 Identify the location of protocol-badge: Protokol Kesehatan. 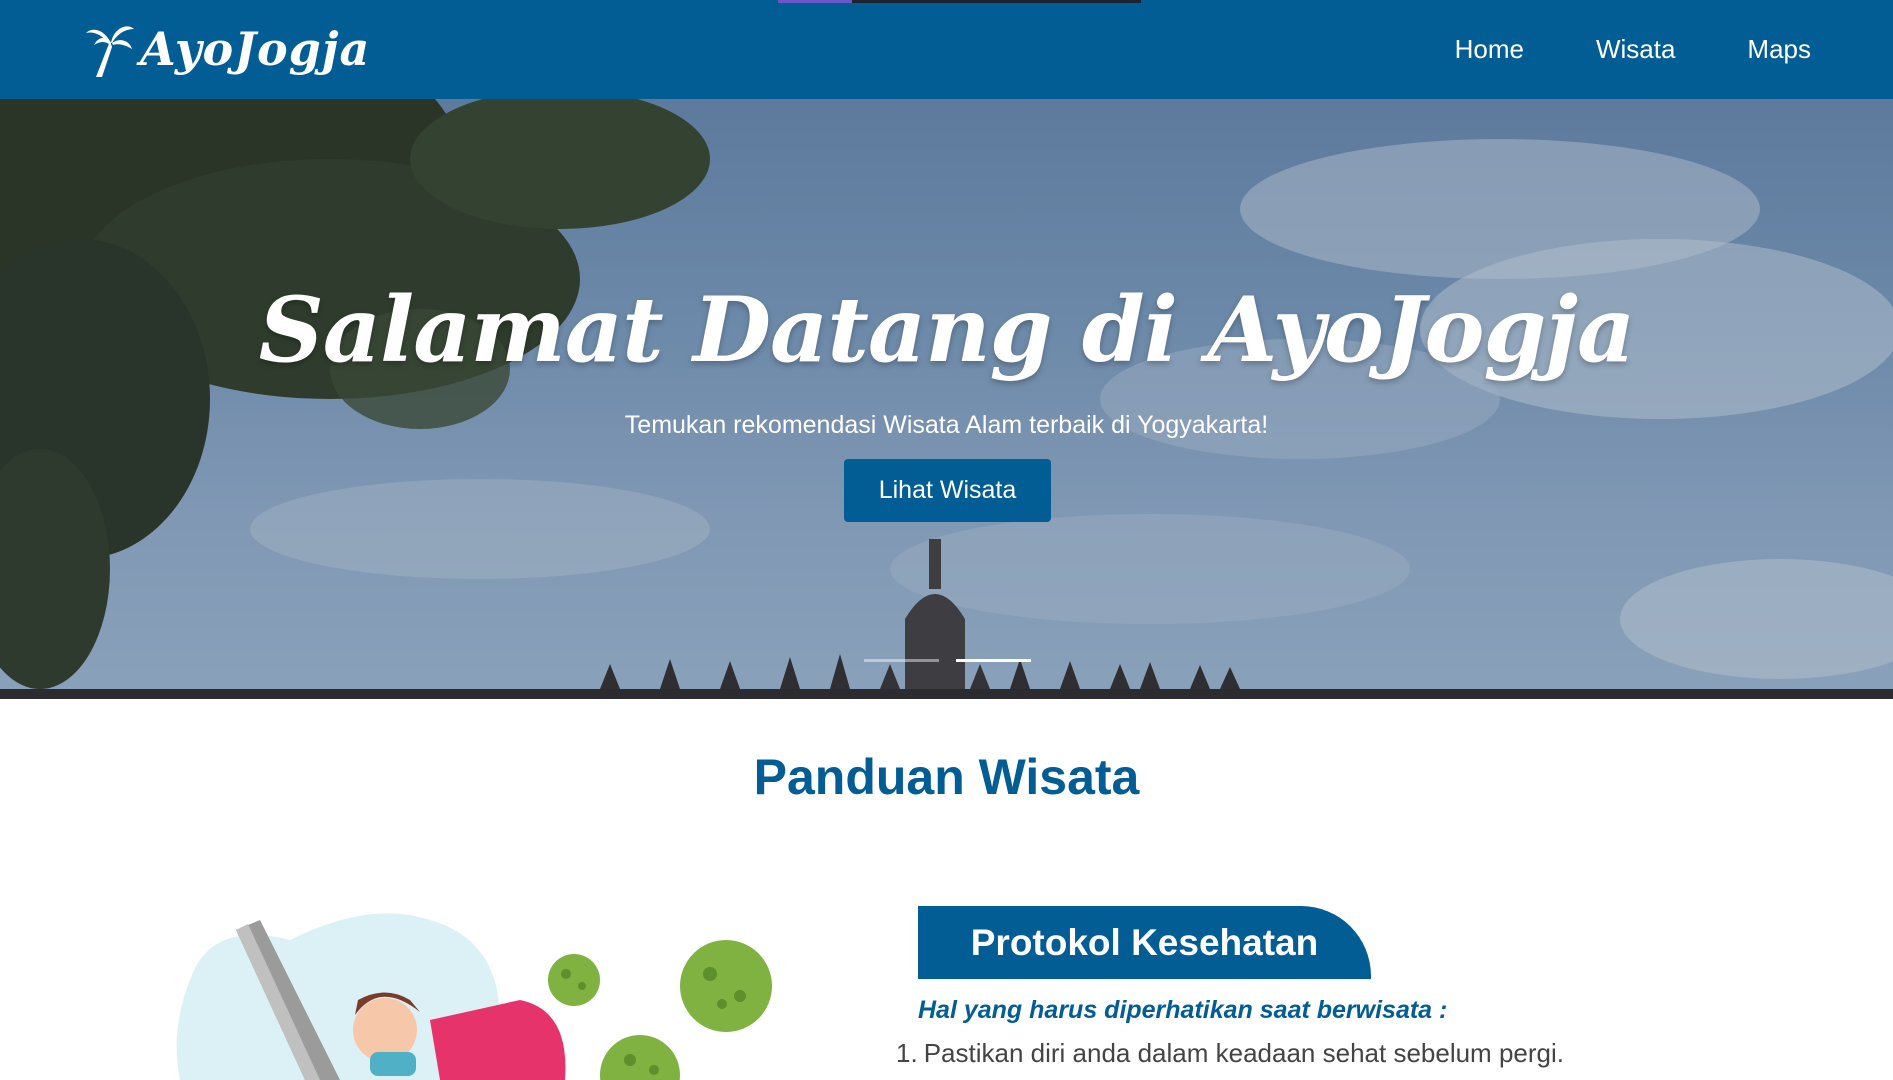
(1144, 942).